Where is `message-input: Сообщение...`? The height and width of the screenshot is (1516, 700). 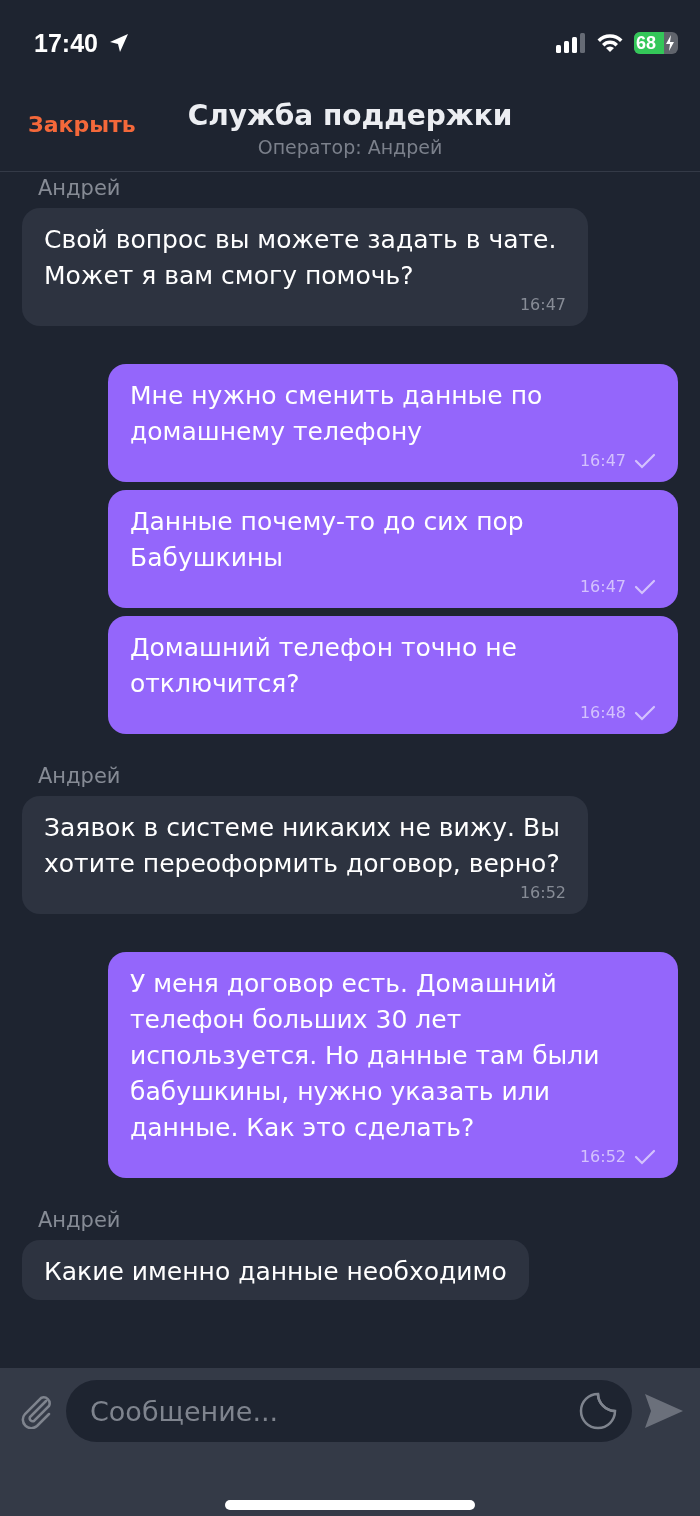
message-input: Сообщение... is located at coordinates (333, 1411).